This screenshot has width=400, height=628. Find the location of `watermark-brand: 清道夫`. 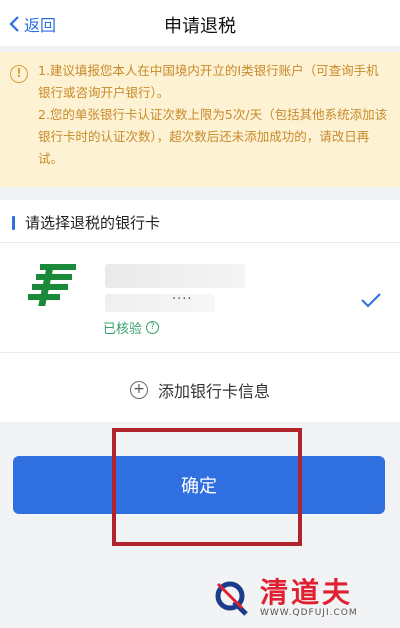

watermark-brand: 清道夫 is located at coordinates (307, 592).